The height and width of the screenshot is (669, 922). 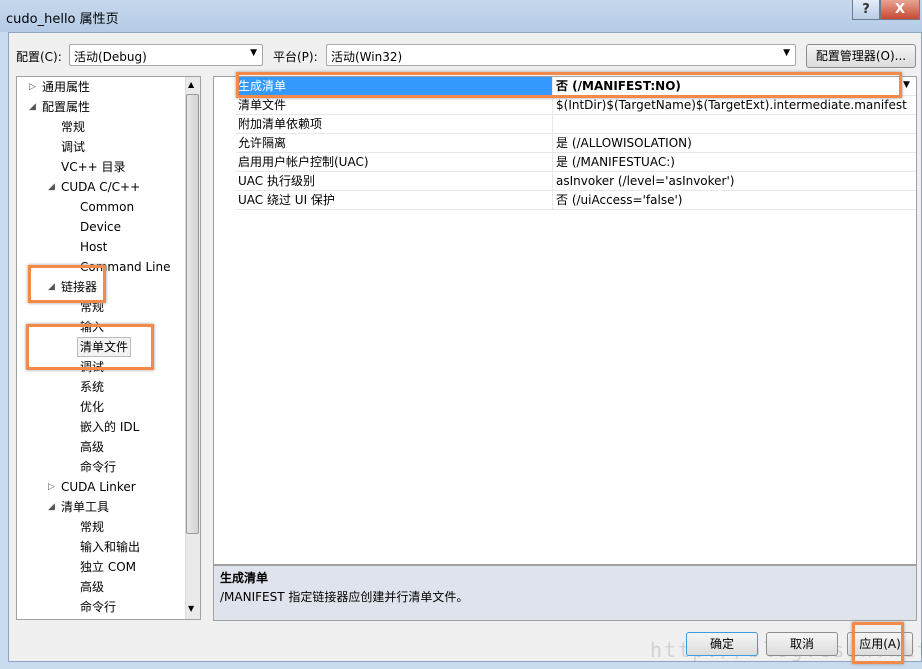 What do you see at coordinates (100, 227) in the screenshot?
I see `tree-item: Device` at bounding box center [100, 227].